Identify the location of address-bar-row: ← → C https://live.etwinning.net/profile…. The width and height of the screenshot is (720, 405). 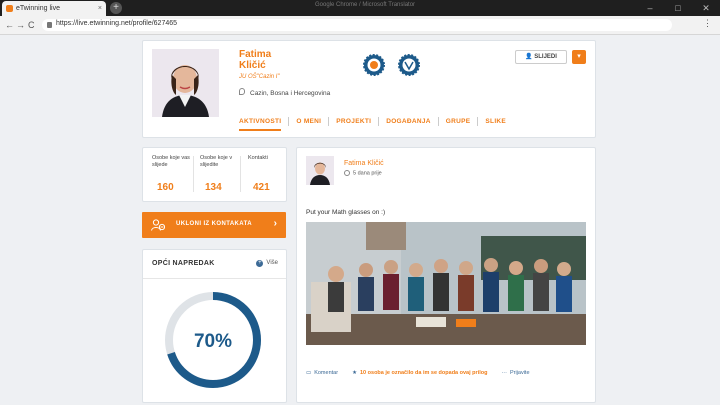
(360, 25).